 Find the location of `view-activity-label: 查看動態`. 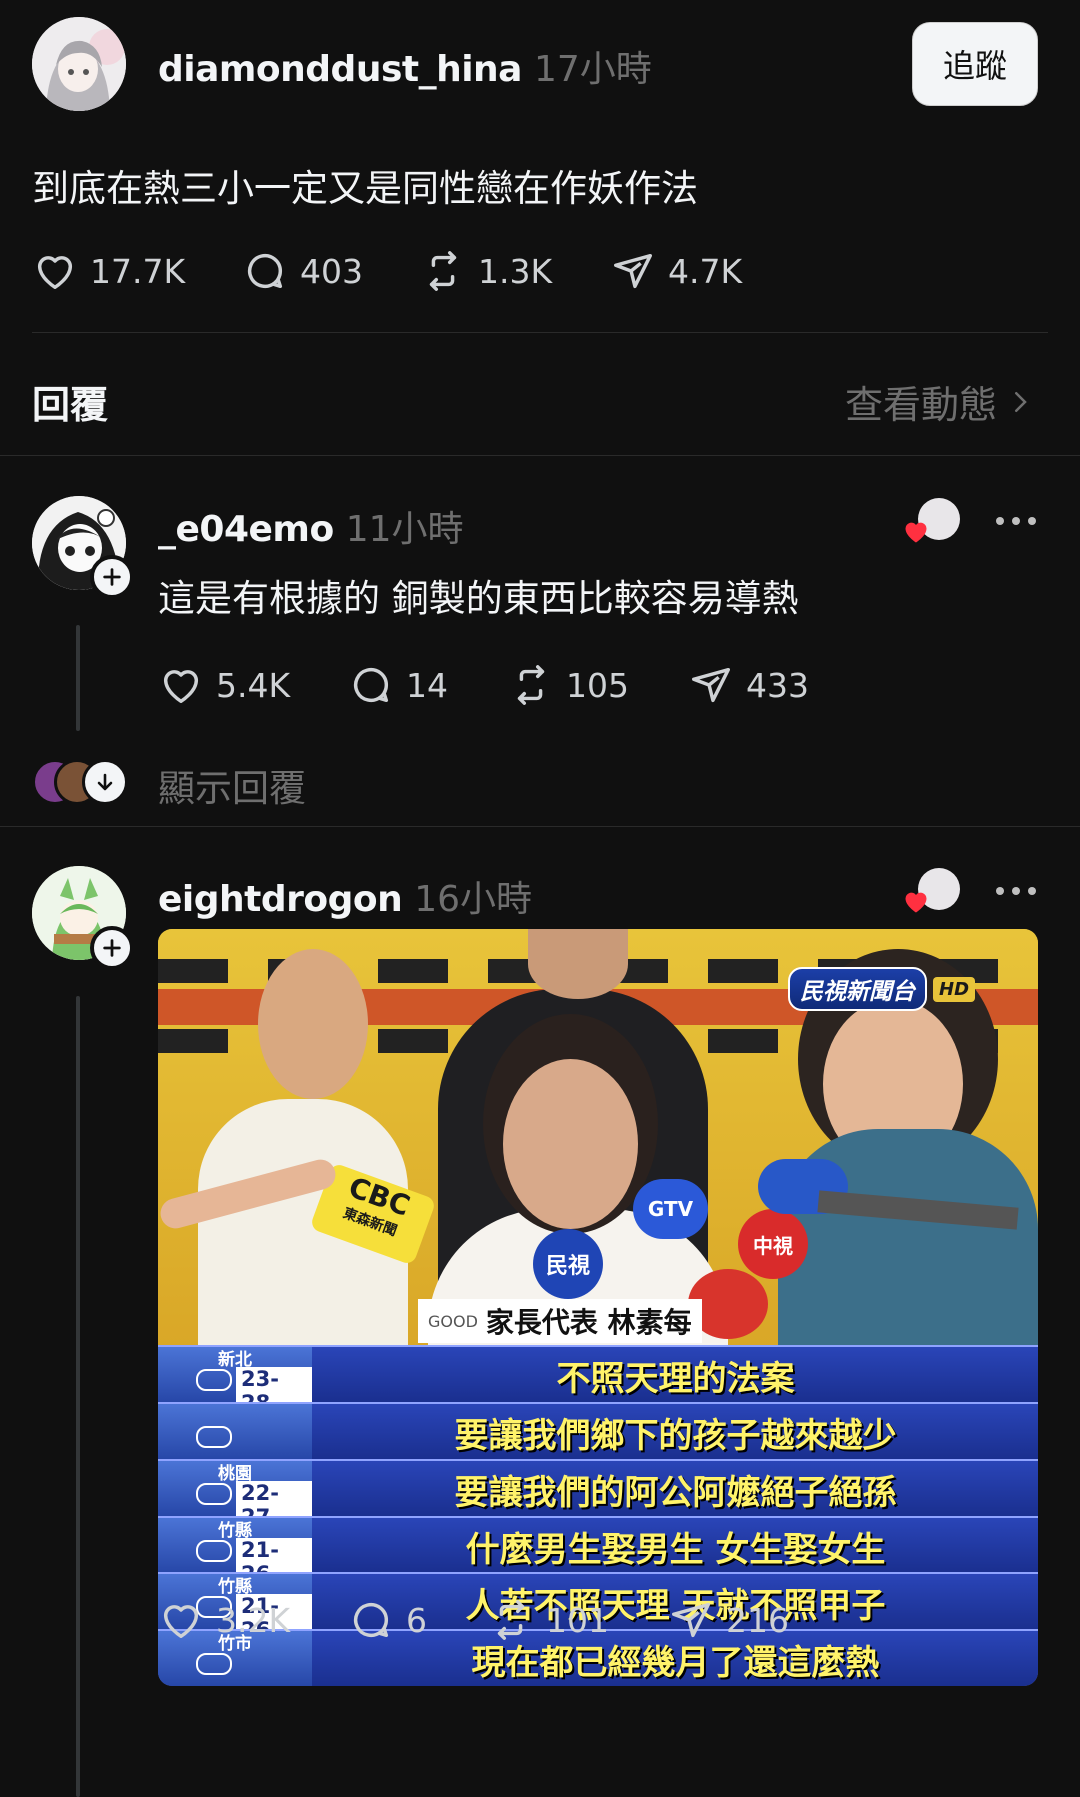

view-activity-label: 查看動態 is located at coordinates (921, 405).